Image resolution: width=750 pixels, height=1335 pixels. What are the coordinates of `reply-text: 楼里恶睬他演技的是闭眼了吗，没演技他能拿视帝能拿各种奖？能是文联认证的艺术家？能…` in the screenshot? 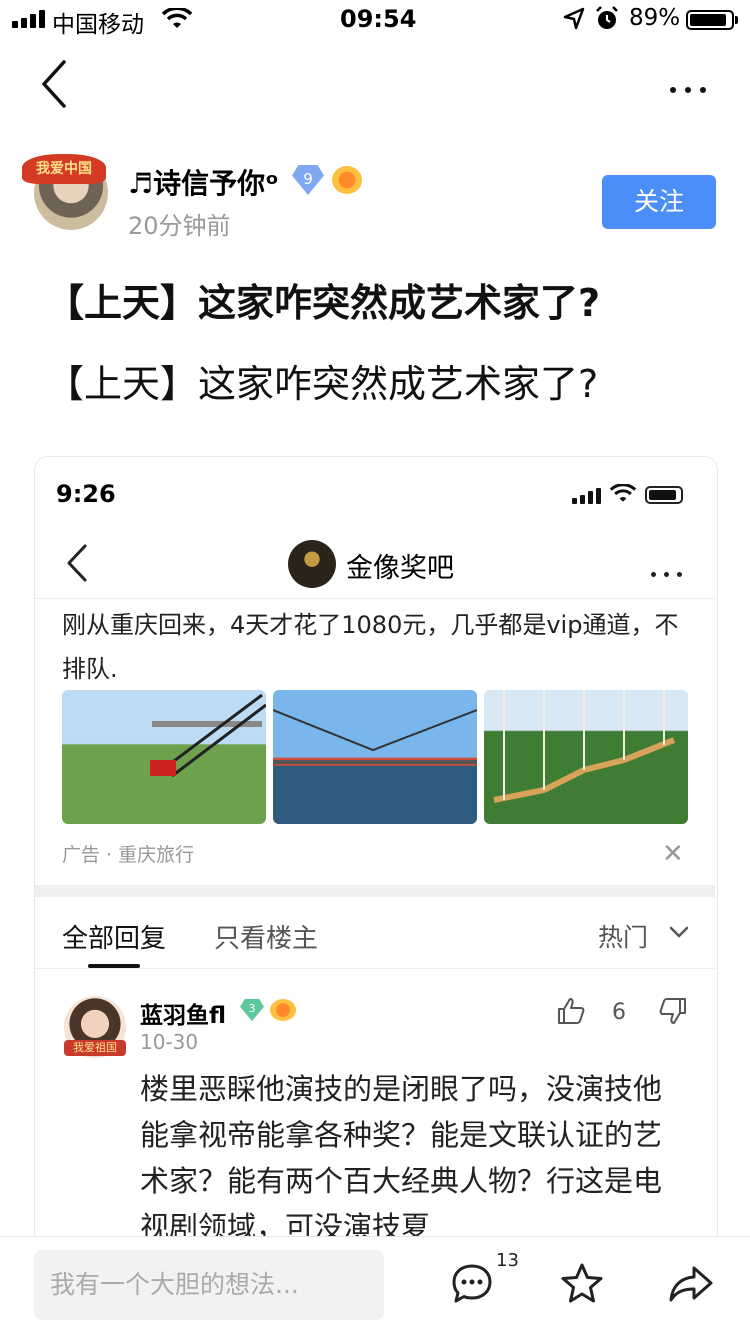 It's located at (401, 1154).